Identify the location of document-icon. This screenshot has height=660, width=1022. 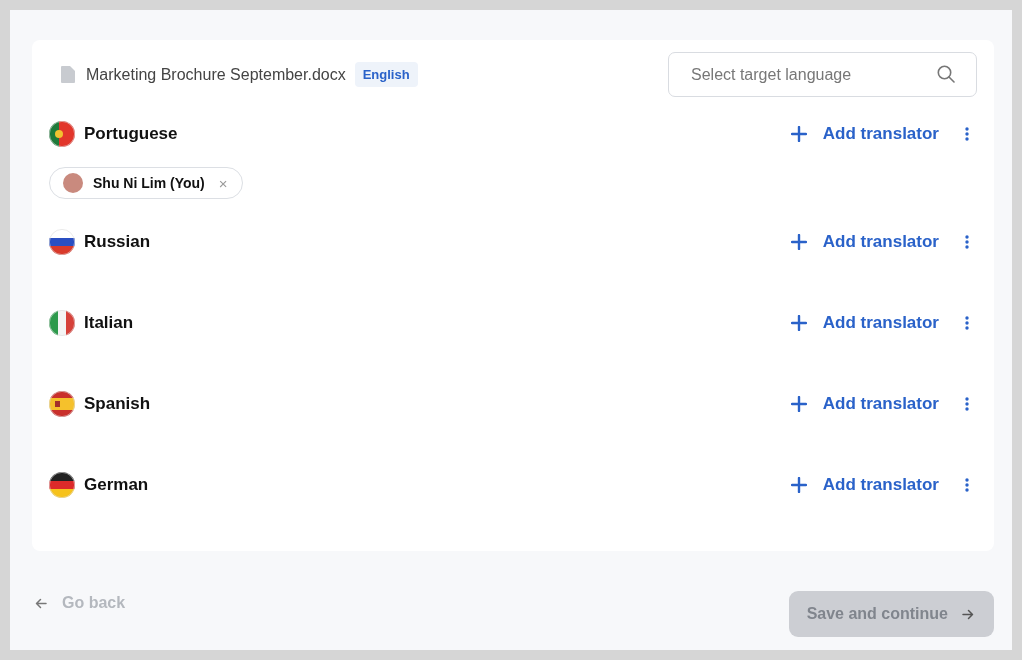
(68, 74).